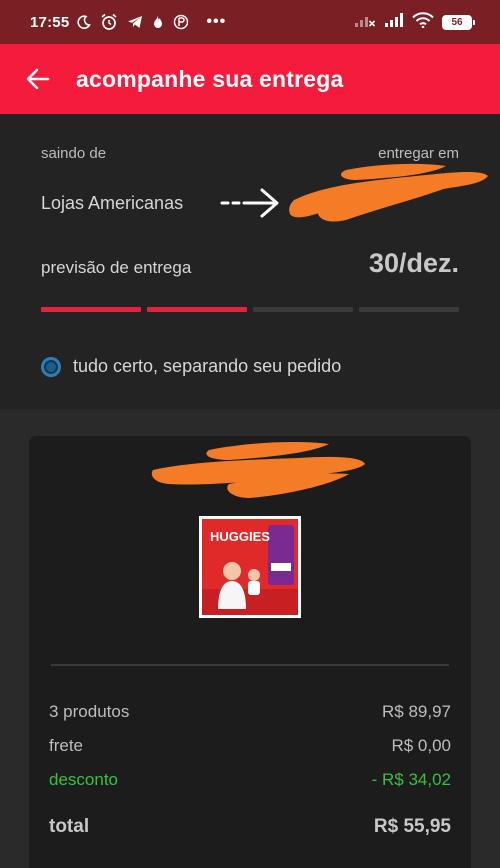  What do you see at coordinates (250, 746) in the screenshot?
I see `summary-row-shipping: frete R$ 0,00` at bounding box center [250, 746].